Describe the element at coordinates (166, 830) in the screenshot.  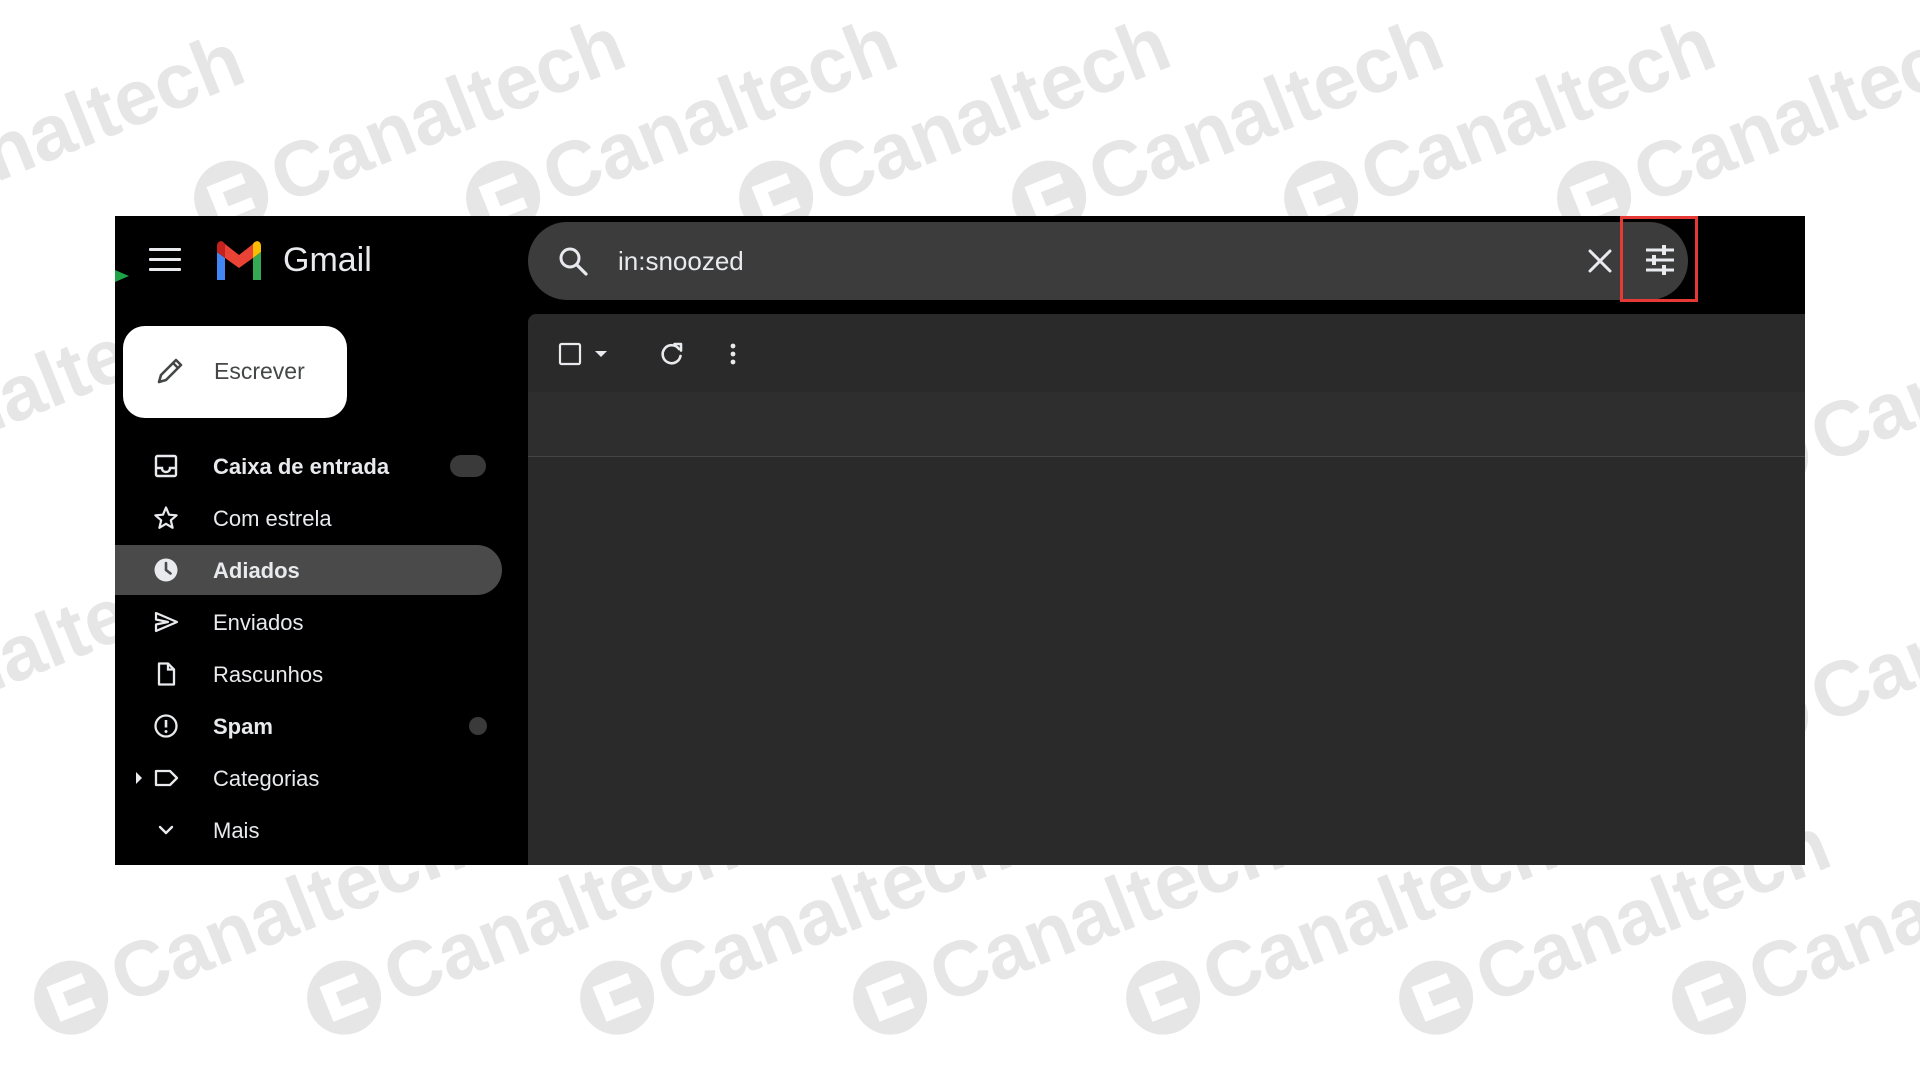
I see `chevron-down-icon` at that location.